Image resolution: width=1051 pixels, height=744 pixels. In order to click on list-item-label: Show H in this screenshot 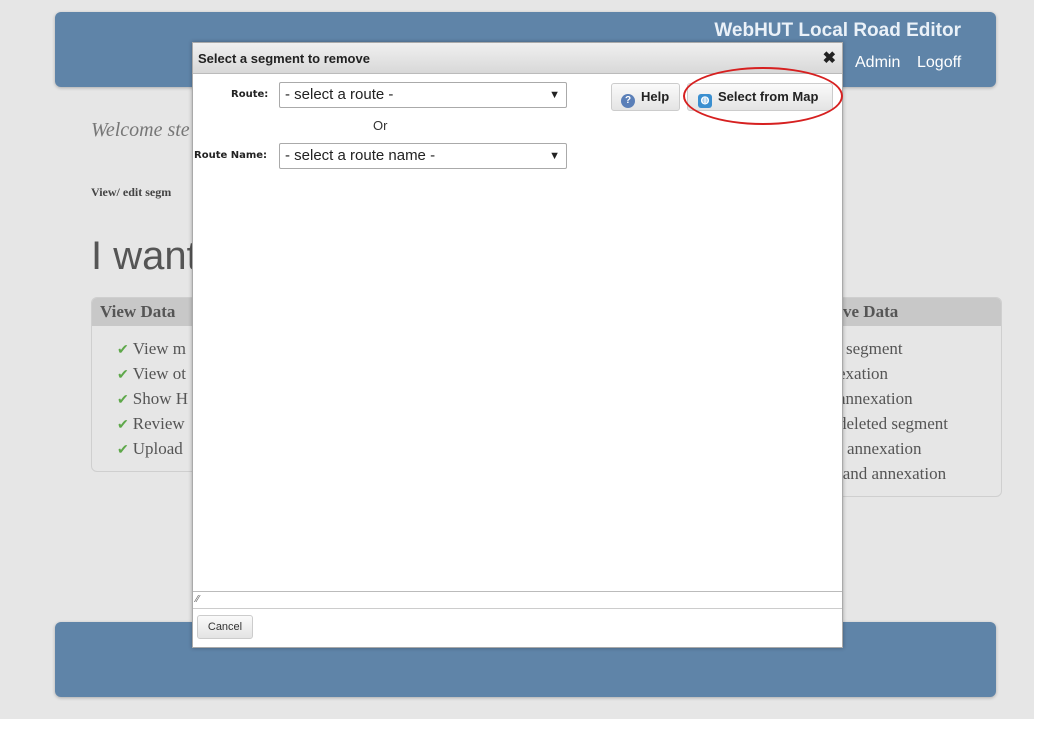, I will do `click(160, 398)`.